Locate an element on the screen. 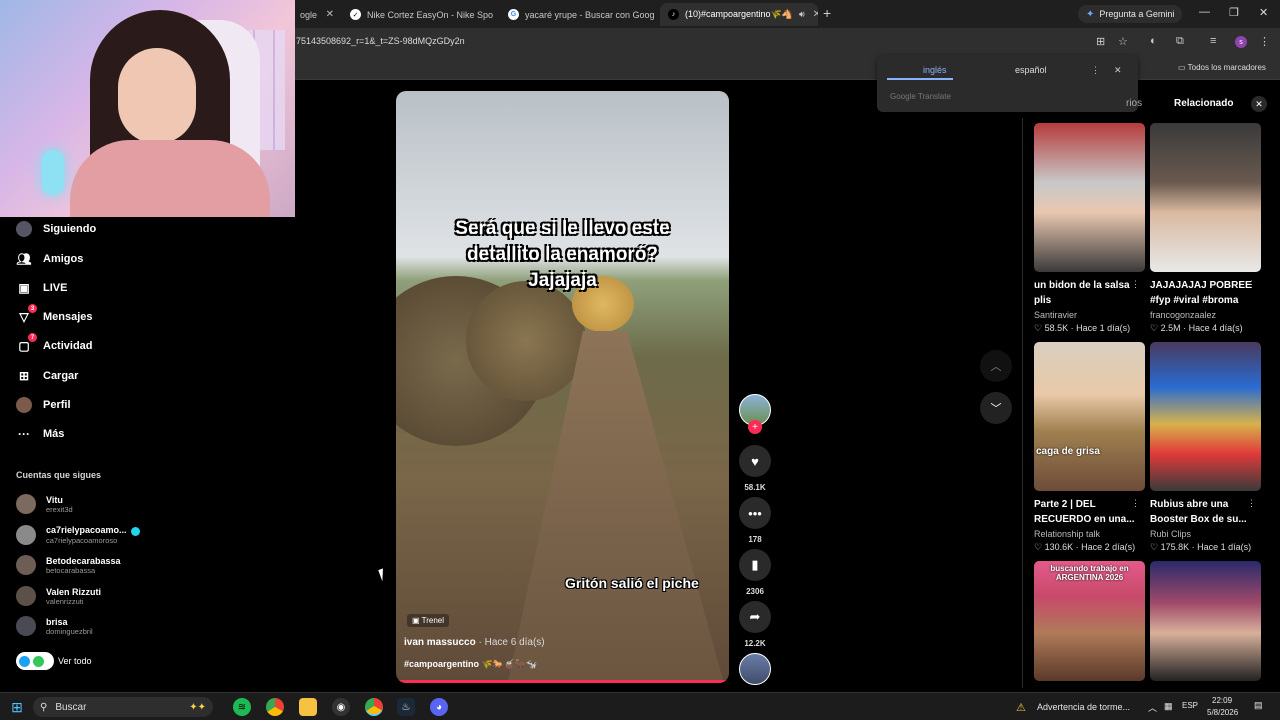 The image size is (1280, 720). card-author: Santiravier is located at coordinates (1056, 315).